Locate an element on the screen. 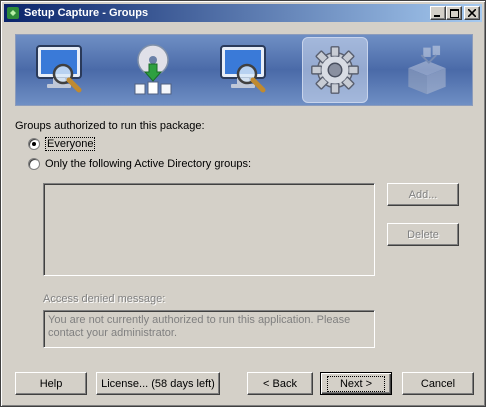  maximize-icon is located at coordinates (454, 13).